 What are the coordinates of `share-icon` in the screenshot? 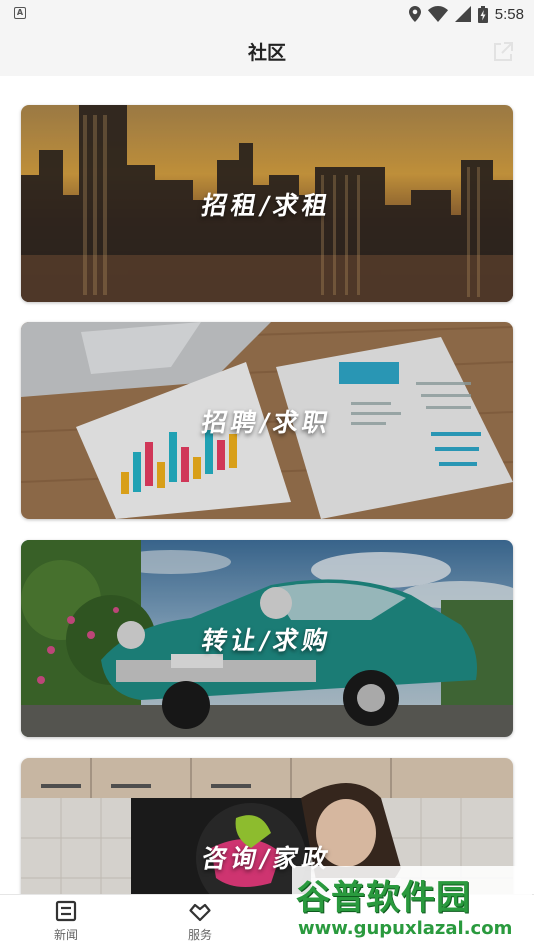 It's located at (503, 52).